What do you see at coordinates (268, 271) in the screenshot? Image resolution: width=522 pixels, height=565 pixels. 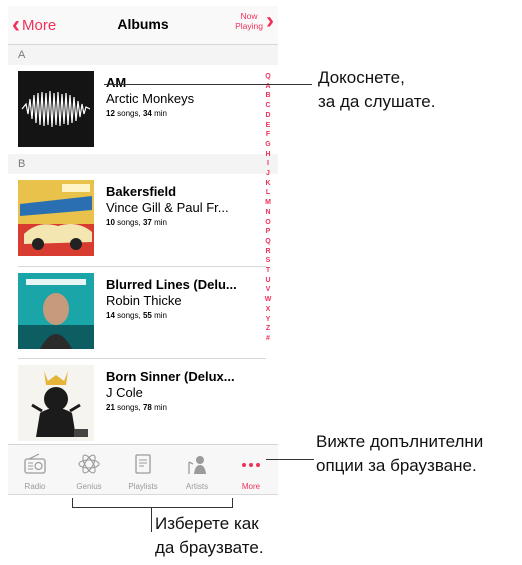 I see `index-letter: T` at bounding box center [268, 271].